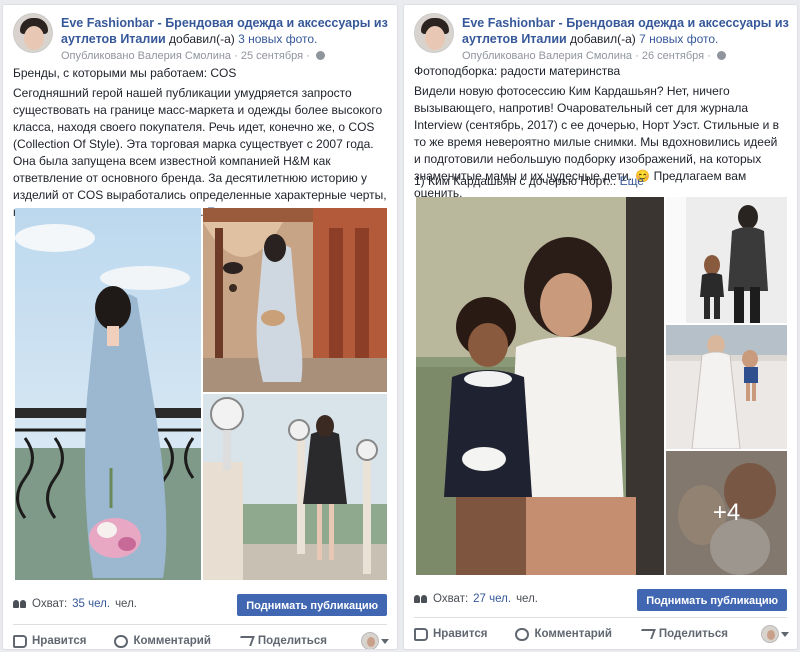 This screenshot has height=652, width=800. I want to click on more-photos-overlay: +4, so click(726, 513).